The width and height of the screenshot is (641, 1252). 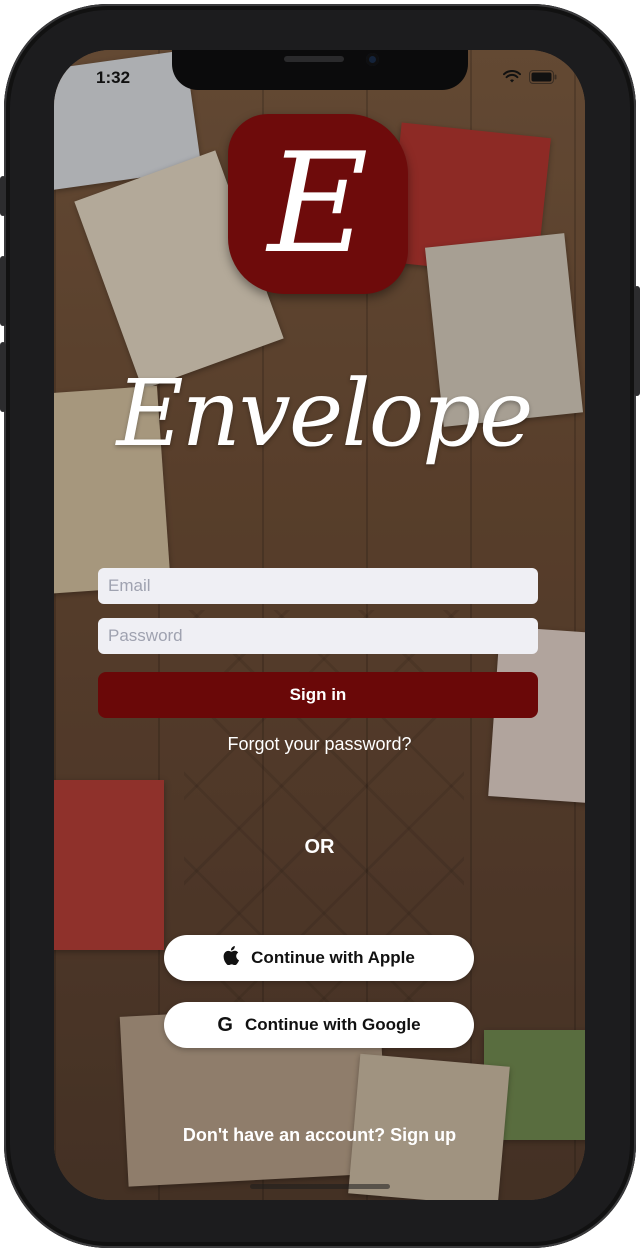 I want to click on status-icons, so click(x=530, y=77).